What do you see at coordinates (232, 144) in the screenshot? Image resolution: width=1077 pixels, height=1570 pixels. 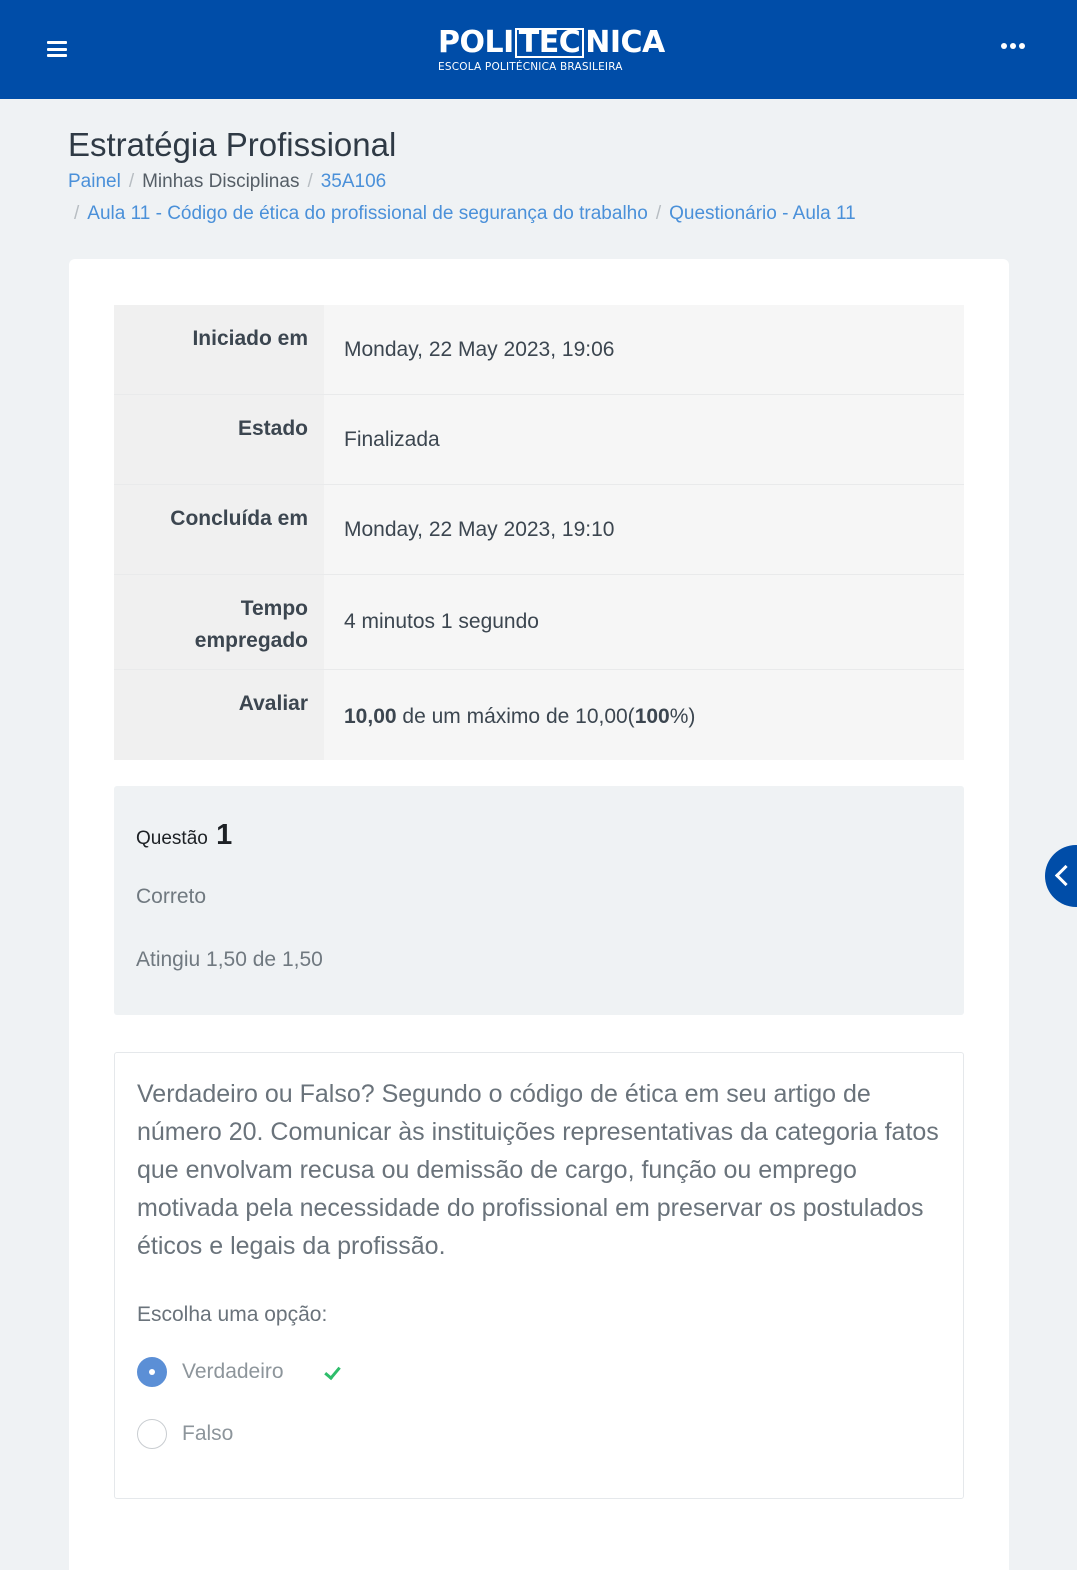 I see `page-title: Estratégia Profissional` at bounding box center [232, 144].